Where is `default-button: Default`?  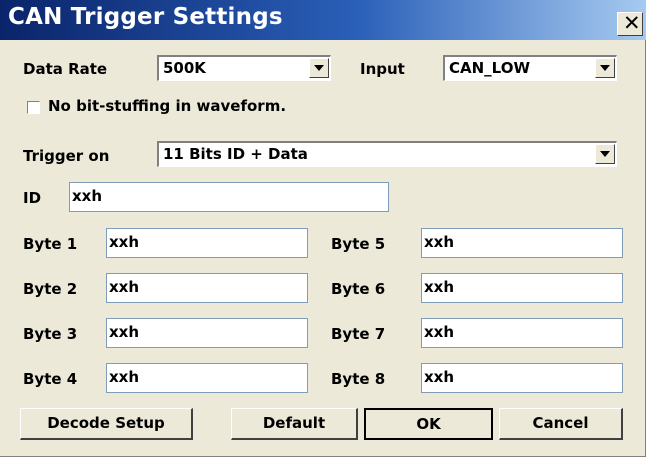 default-button: Default is located at coordinates (294, 424).